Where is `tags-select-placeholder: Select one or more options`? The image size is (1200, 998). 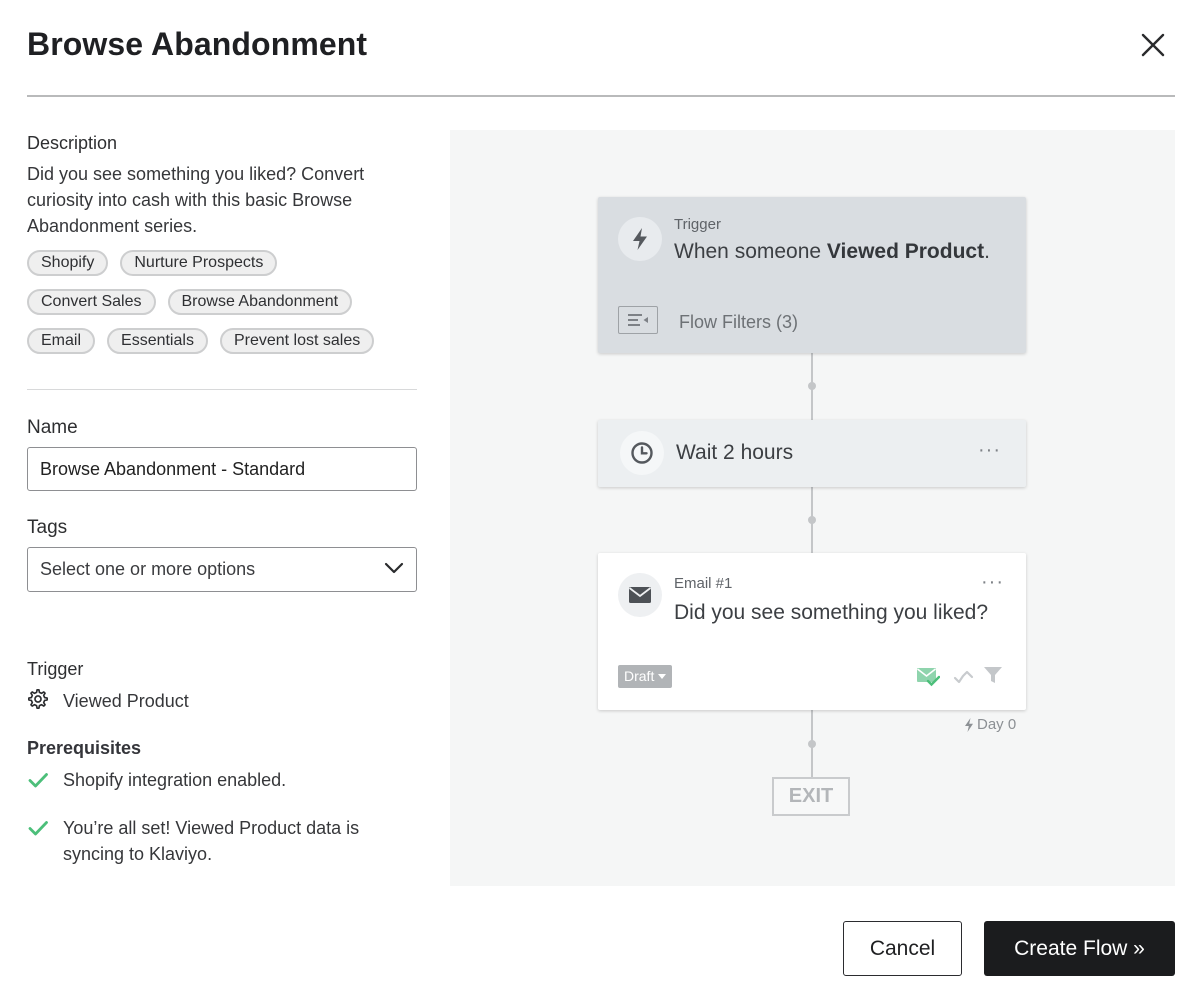 tags-select-placeholder: Select one or more options is located at coordinates (148, 569).